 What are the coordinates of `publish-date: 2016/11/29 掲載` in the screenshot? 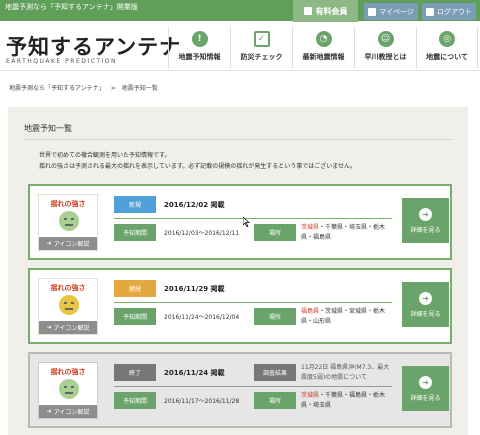 It's located at (194, 289).